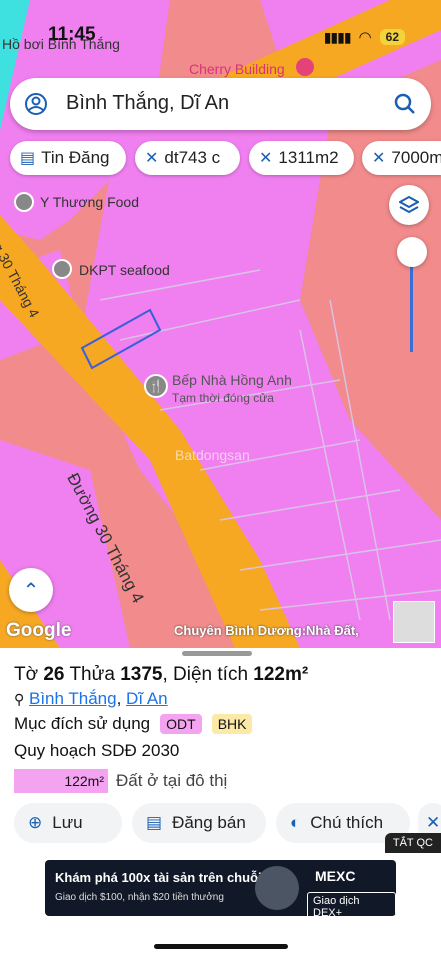 The width and height of the screenshot is (441, 960). What do you see at coordinates (97, 750) in the screenshot?
I see `plan-label: Quy hoạch SDĐ 2030` at bounding box center [97, 750].